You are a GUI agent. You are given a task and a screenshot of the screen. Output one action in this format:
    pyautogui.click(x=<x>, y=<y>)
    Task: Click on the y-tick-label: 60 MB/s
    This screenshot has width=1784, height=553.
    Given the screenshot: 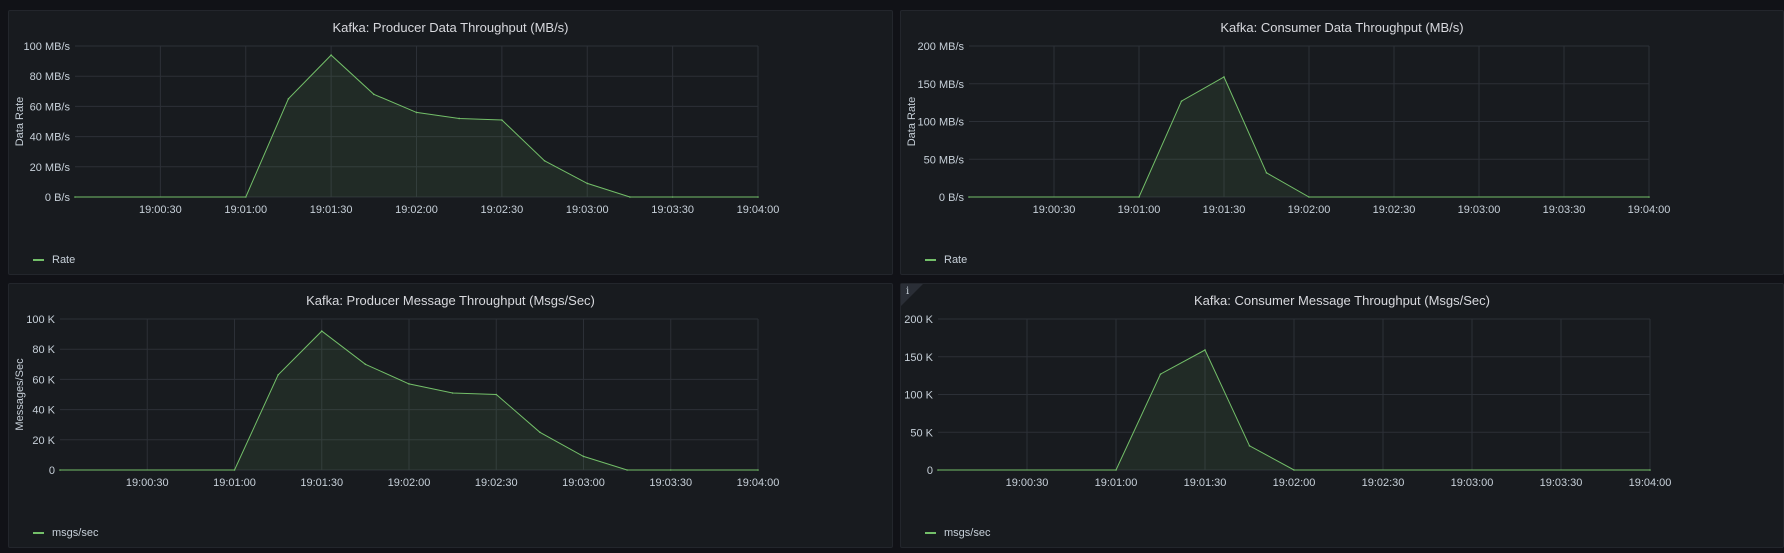 What is the action you would take?
    pyautogui.click(x=50, y=107)
    